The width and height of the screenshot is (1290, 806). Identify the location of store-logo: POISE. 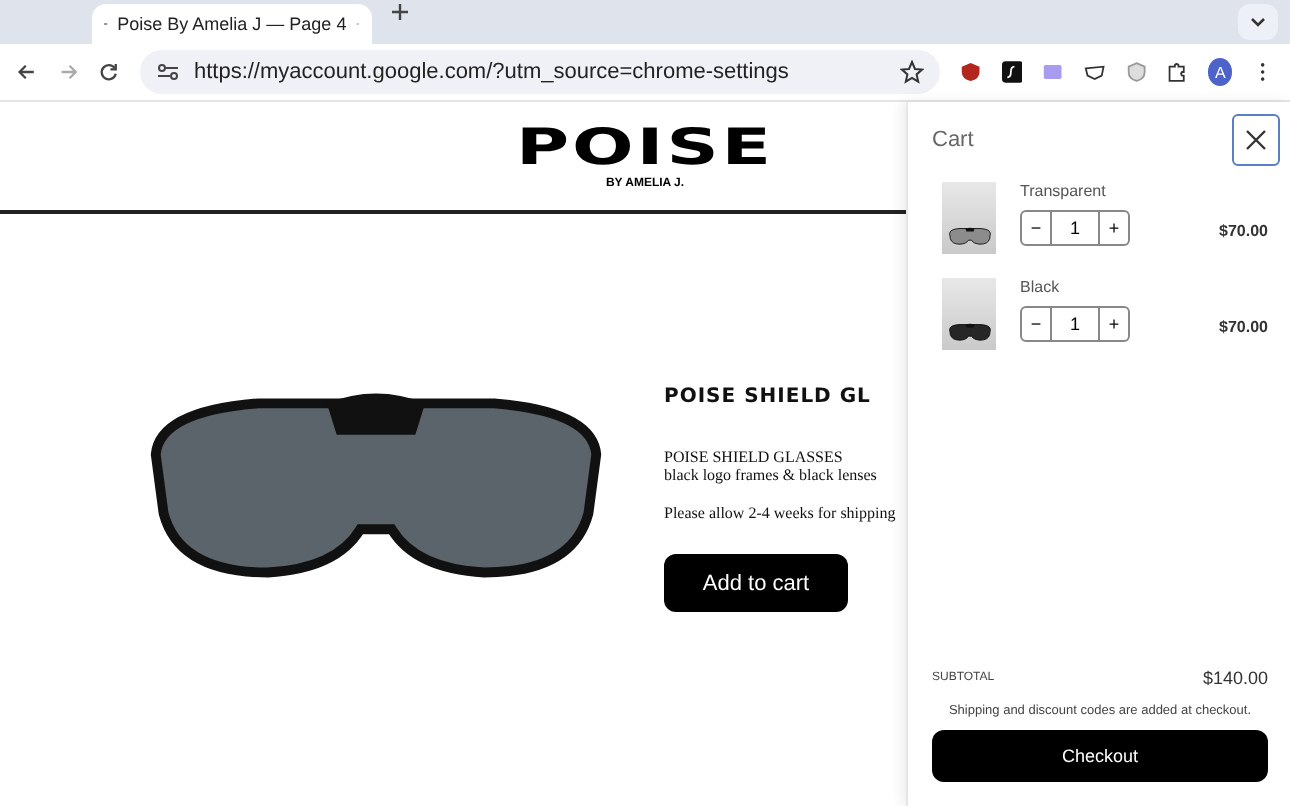
(645, 147).